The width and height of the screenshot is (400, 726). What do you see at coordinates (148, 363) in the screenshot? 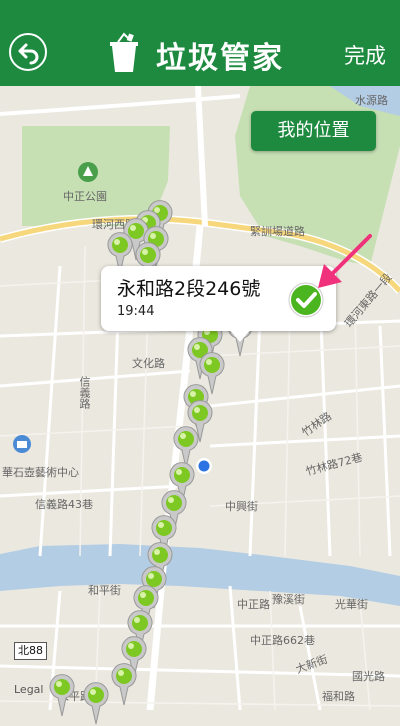
I see `map-label: 文化路` at bounding box center [148, 363].